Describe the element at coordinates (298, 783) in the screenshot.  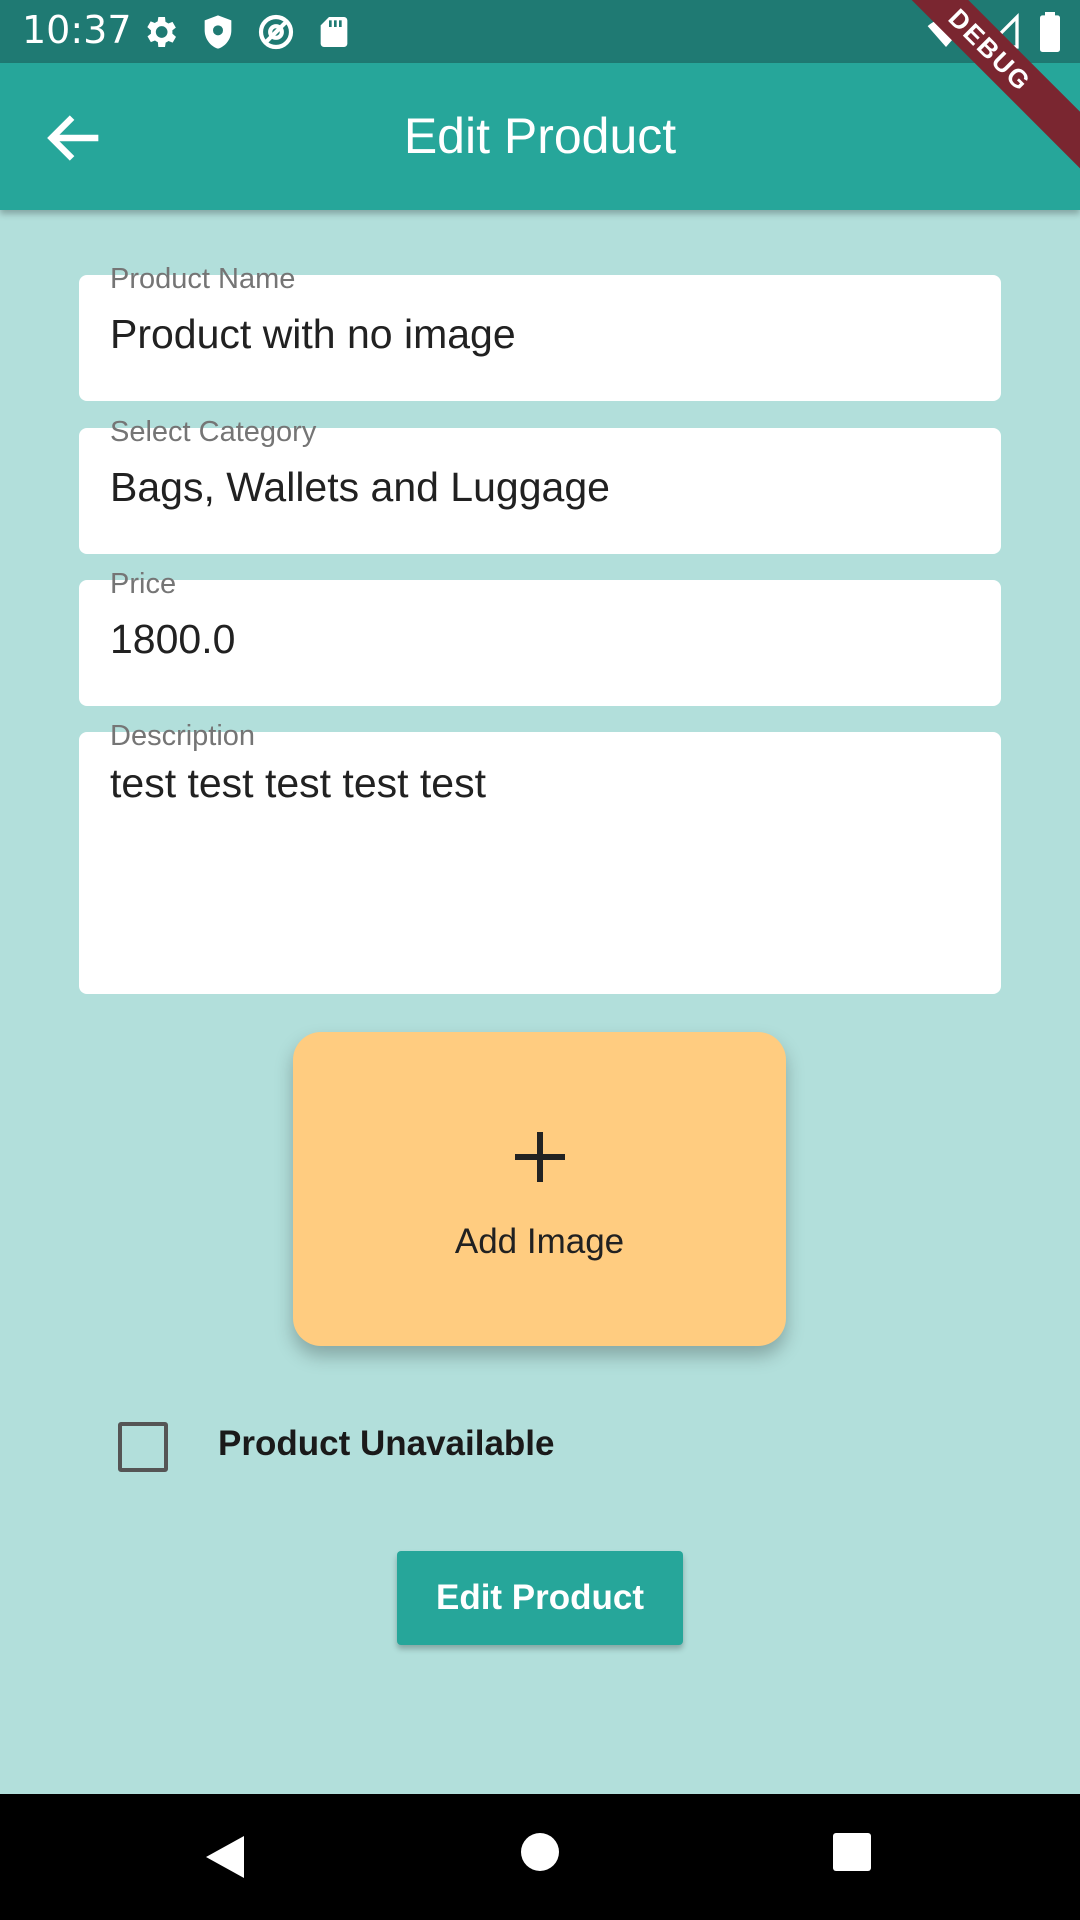
I see `description-input: test test test test test` at that location.